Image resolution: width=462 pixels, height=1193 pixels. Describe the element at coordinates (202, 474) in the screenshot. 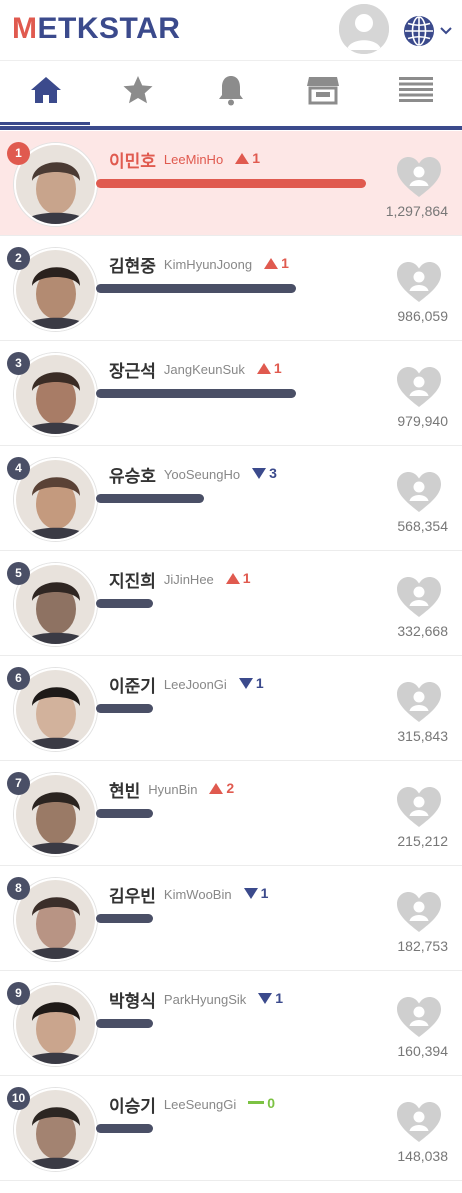

I see `celebrity-english-name: YooSeungHo` at that location.